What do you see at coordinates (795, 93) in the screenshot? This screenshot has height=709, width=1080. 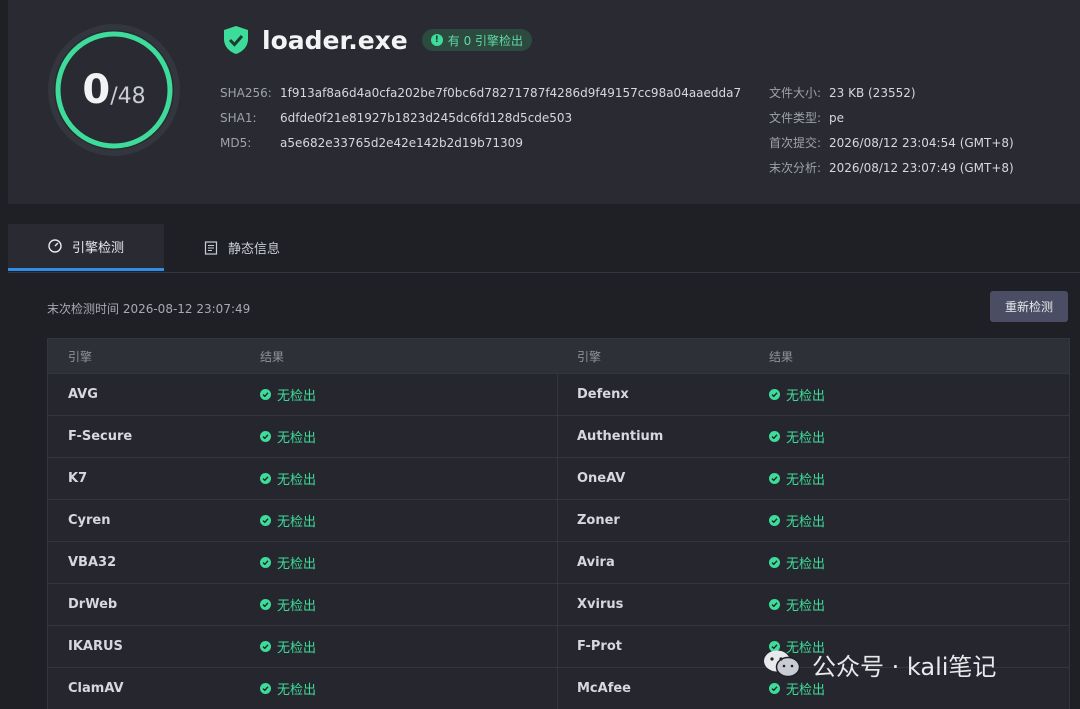 I see `meta-key: 文件大小:` at bounding box center [795, 93].